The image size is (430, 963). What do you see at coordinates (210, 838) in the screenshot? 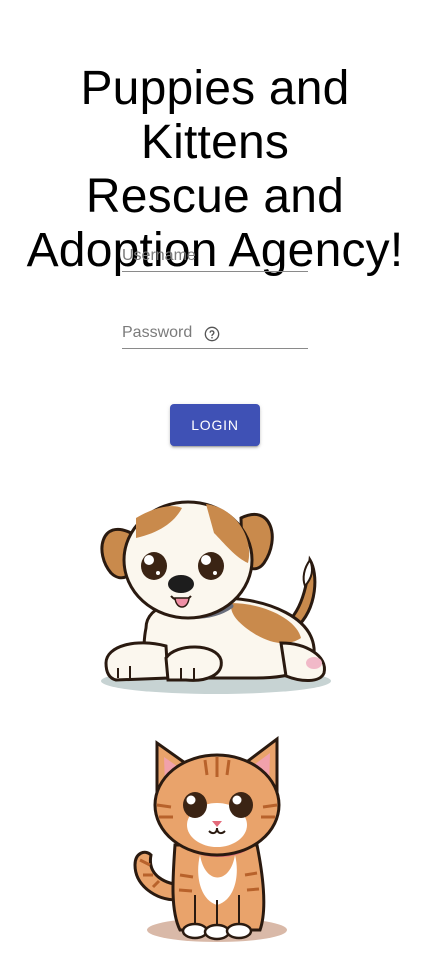
I see `kitten-illustration` at bounding box center [210, 838].